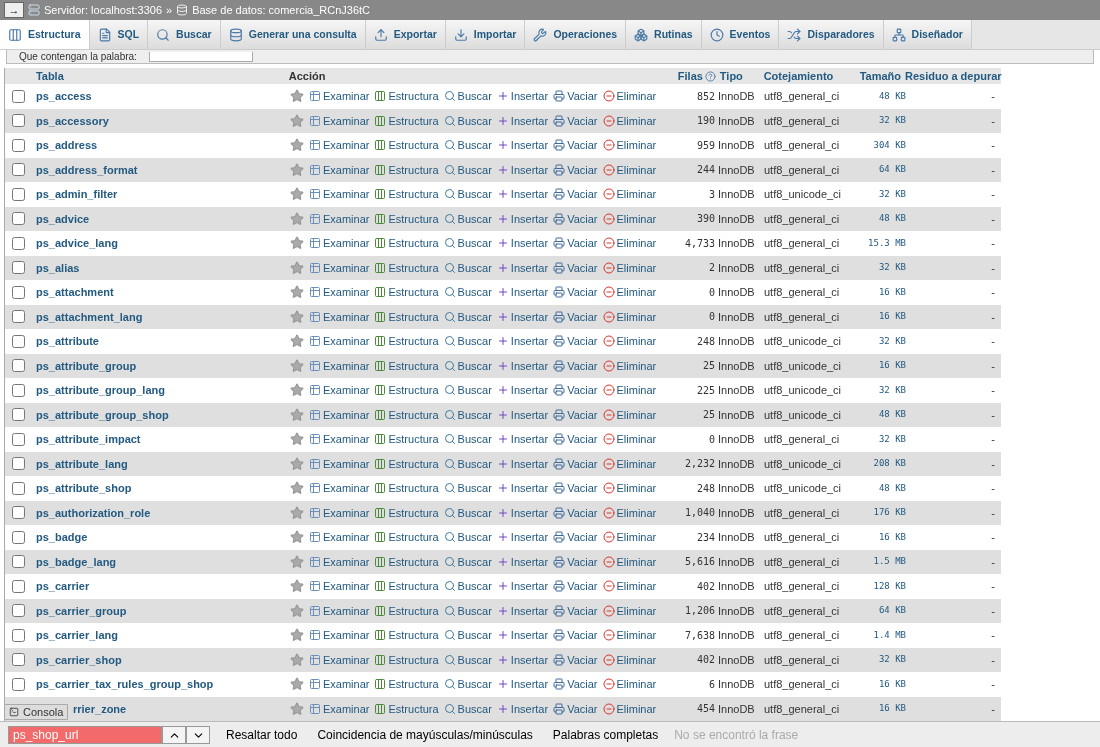 Image resolution: width=1100 pixels, height=747 pixels. What do you see at coordinates (740, 34) in the screenshot?
I see `tab: Eventos` at bounding box center [740, 34].